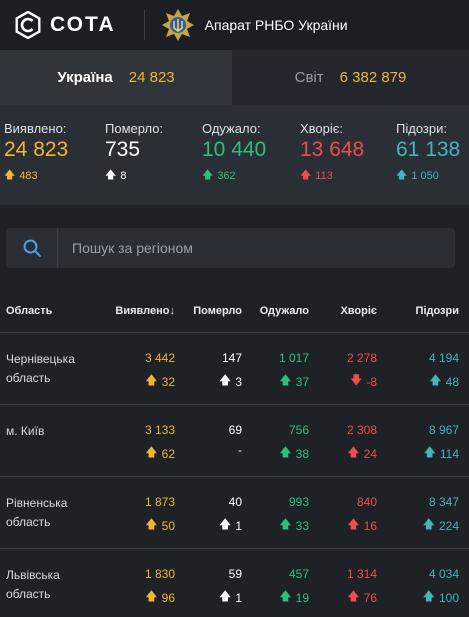  Describe the element at coordinates (51, 583) in the screenshot. I see `region-name: Львівська область` at that location.